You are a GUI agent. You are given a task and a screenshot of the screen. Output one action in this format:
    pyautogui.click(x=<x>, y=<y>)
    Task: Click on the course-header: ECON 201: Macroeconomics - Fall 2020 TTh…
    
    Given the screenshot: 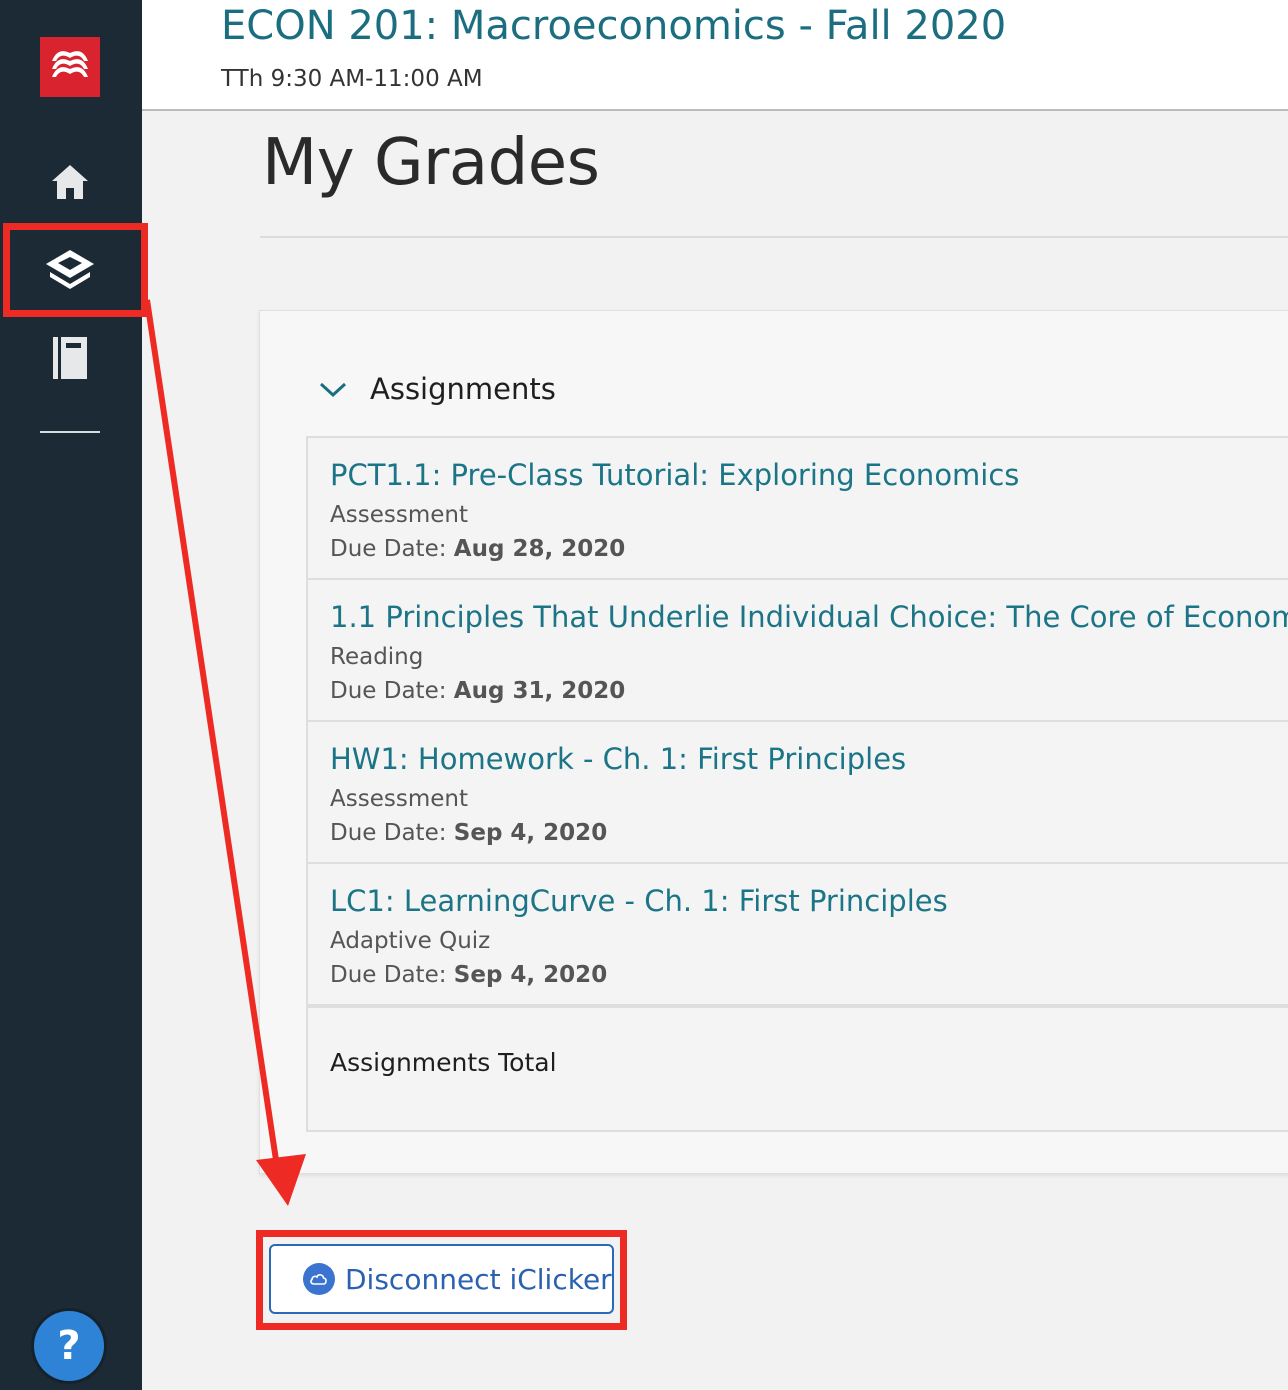 What is the action you would take?
    pyautogui.click(x=715, y=55)
    